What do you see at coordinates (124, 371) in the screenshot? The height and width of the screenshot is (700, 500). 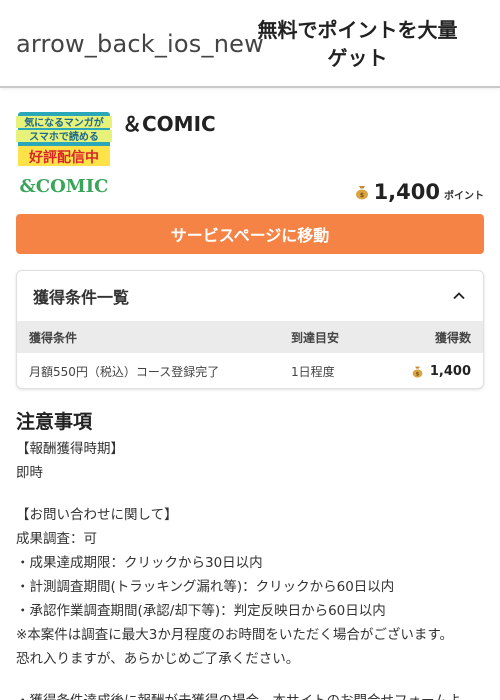 I see `row-condition: 月額550円（税込）コース登録完了` at bounding box center [124, 371].